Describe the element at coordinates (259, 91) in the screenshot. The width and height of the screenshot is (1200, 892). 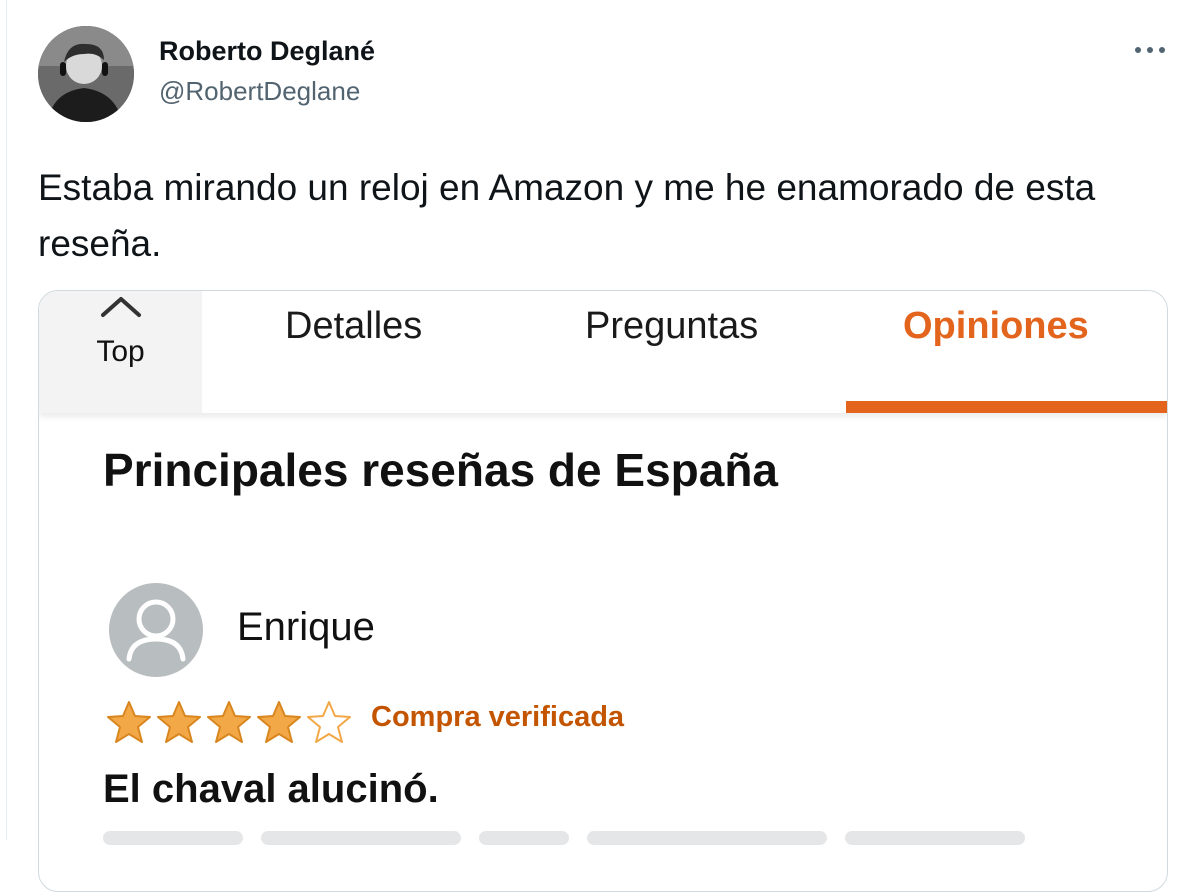
I see `author-handle: @RobertDeglane` at that location.